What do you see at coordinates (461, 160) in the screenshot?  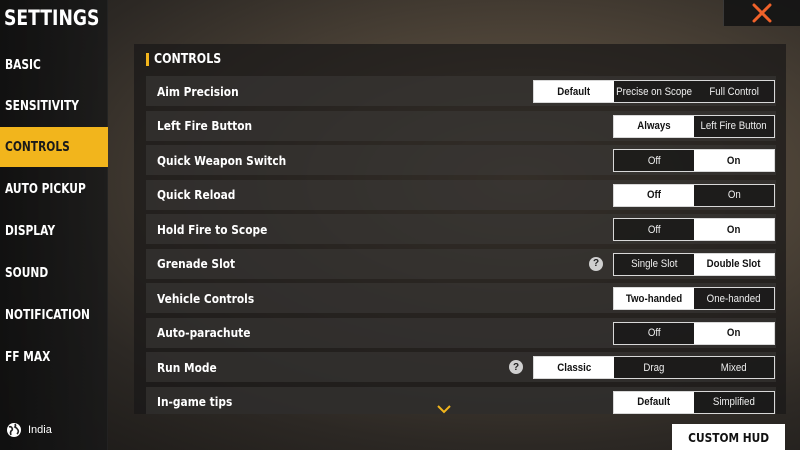 I see `setting-row-quick-weapon-switch: Quick Weapon Switch Off On` at bounding box center [461, 160].